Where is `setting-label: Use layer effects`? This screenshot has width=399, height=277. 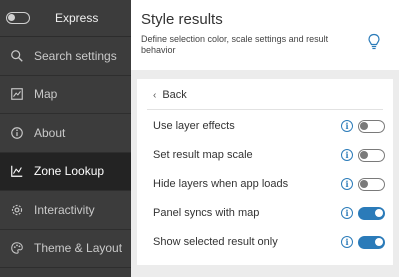 setting-label: Use layer effects is located at coordinates (194, 126).